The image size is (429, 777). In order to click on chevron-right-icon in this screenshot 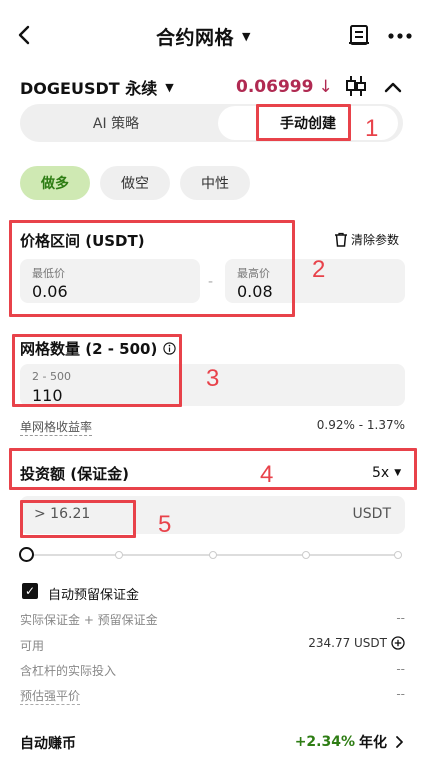, I will do `click(399, 742)`.